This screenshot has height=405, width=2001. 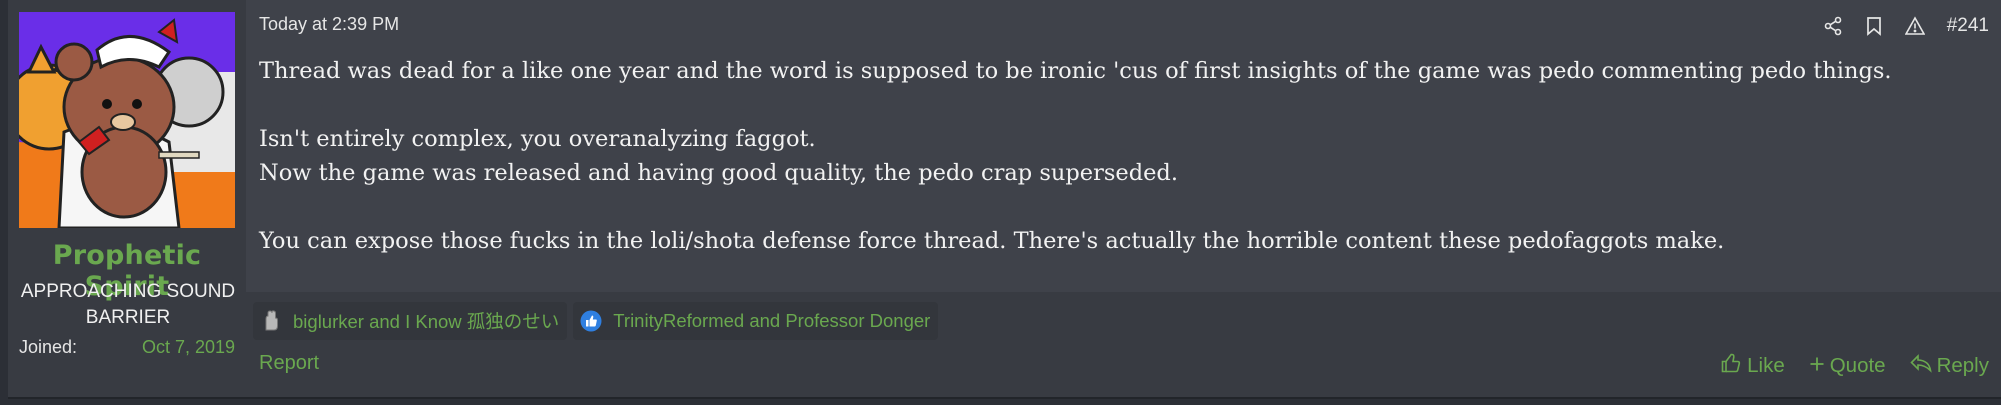 What do you see at coordinates (128, 304) in the screenshot?
I see `user-title: APPROACHING SOUND BARRIER` at bounding box center [128, 304].